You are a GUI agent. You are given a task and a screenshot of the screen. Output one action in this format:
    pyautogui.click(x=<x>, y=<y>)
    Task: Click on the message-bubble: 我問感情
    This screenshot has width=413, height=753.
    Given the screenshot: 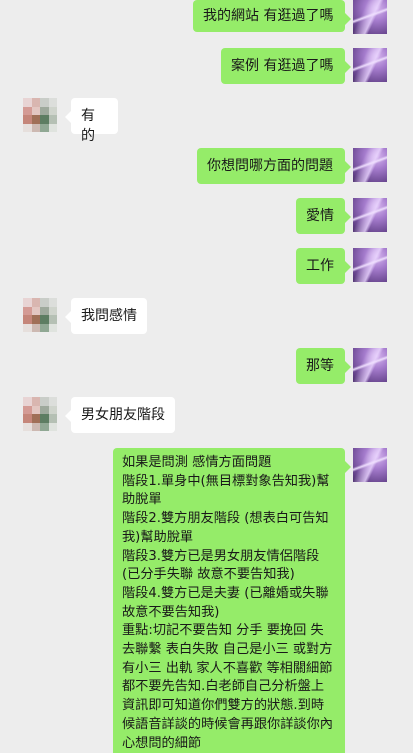 What is the action you would take?
    pyautogui.click(x=106, y=316)
    